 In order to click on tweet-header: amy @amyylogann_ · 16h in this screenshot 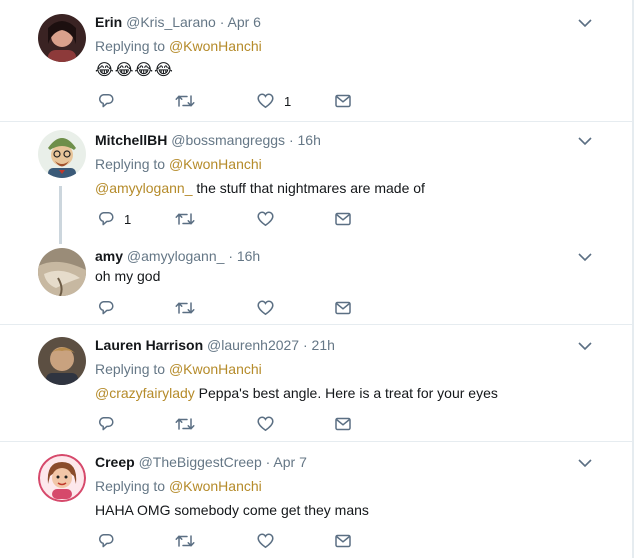, I will do `click(177, 256)`.